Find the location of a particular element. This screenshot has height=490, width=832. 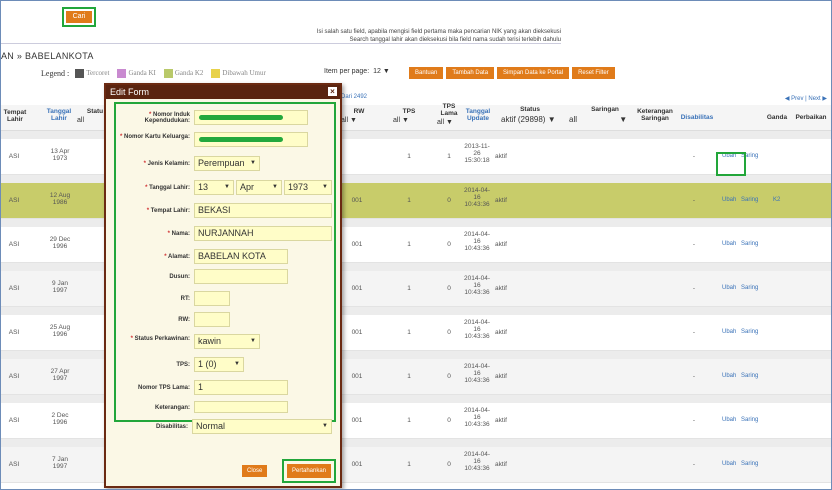

masked-value is located at coordinates (241, 139).